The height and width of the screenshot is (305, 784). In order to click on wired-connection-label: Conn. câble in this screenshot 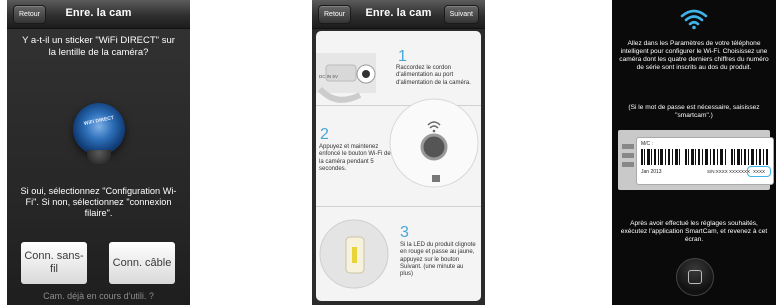, I will do `click(142, 262)`.